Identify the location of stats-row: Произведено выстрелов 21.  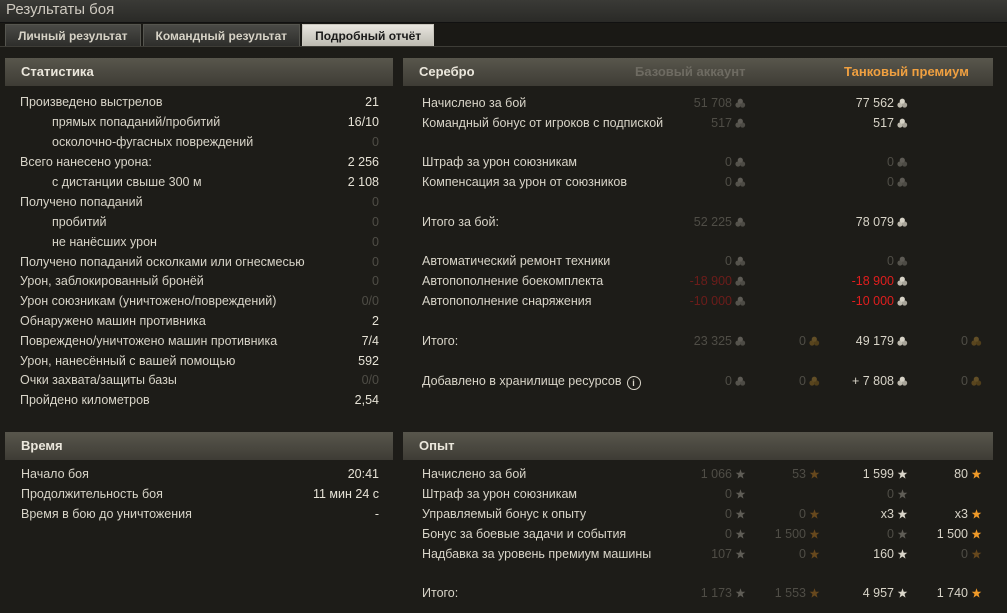
(199, 102).